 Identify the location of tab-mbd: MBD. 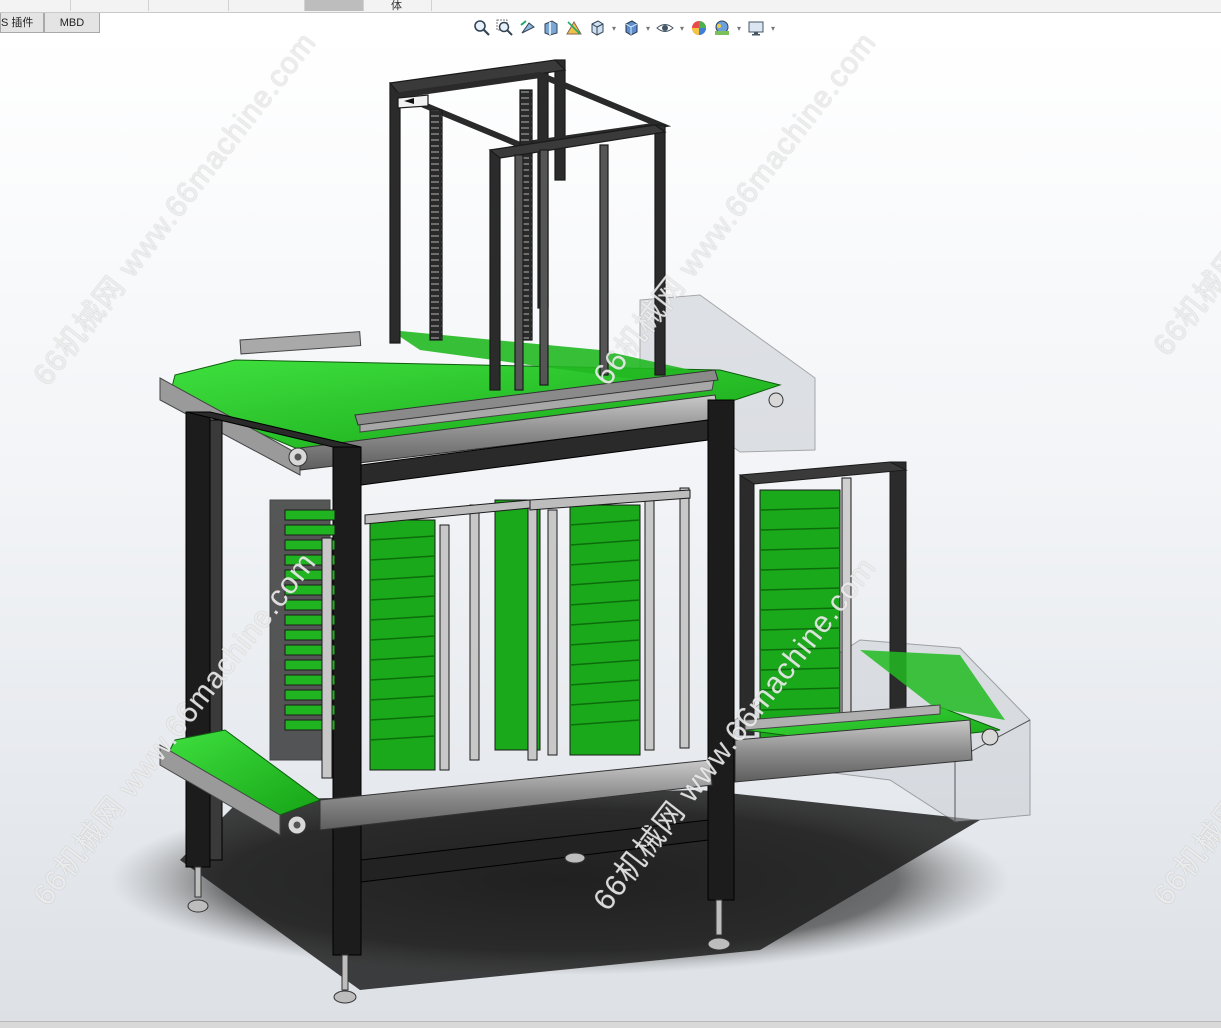
(72, 23).